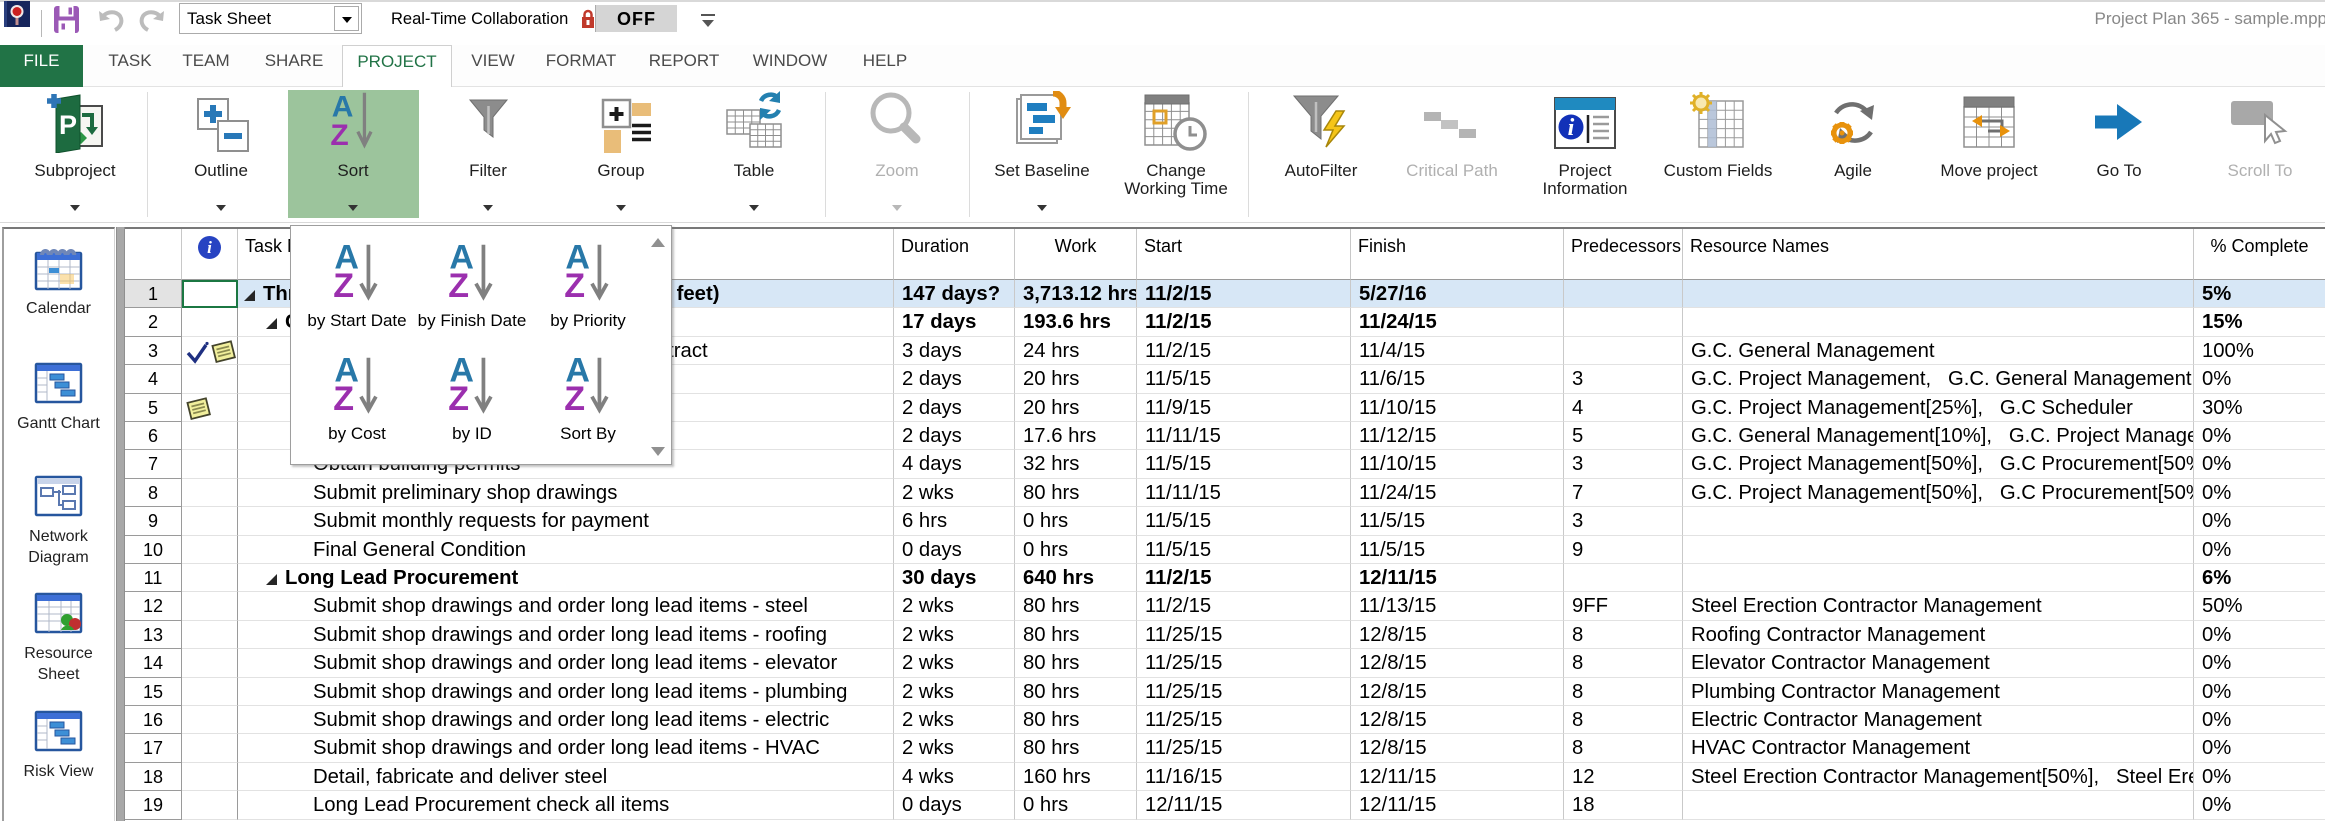 This screenshot has height=821, width=2325. Describe the element at coordinates (68, 125) in the screenshot. I see `svg-text: P` at that location.